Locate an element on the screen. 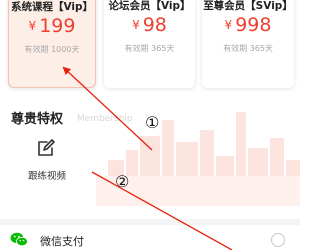 The width and height of the screenshot is (320, 250). price-amount: 998 is located at coordinates (253, 25).